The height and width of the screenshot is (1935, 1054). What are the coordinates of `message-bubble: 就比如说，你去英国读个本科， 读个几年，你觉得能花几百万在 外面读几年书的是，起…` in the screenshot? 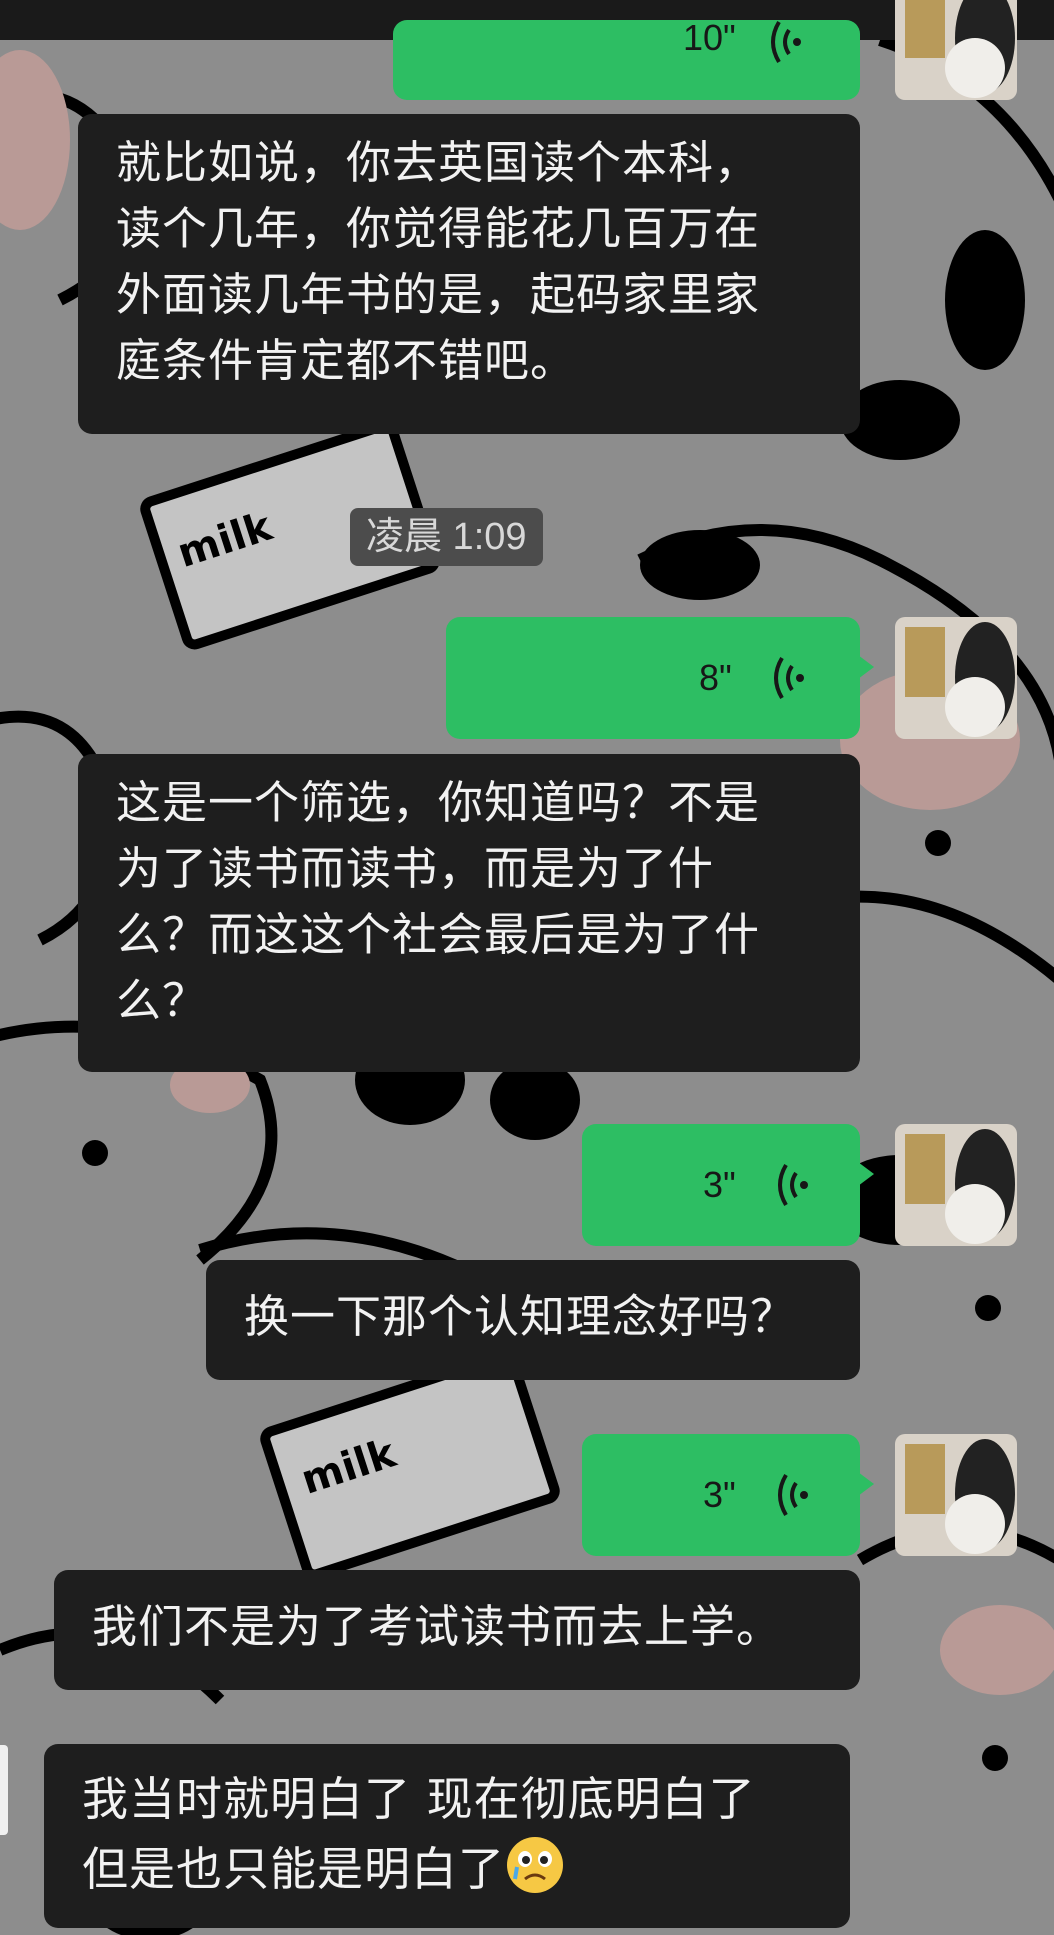 It's located at (469, 274).